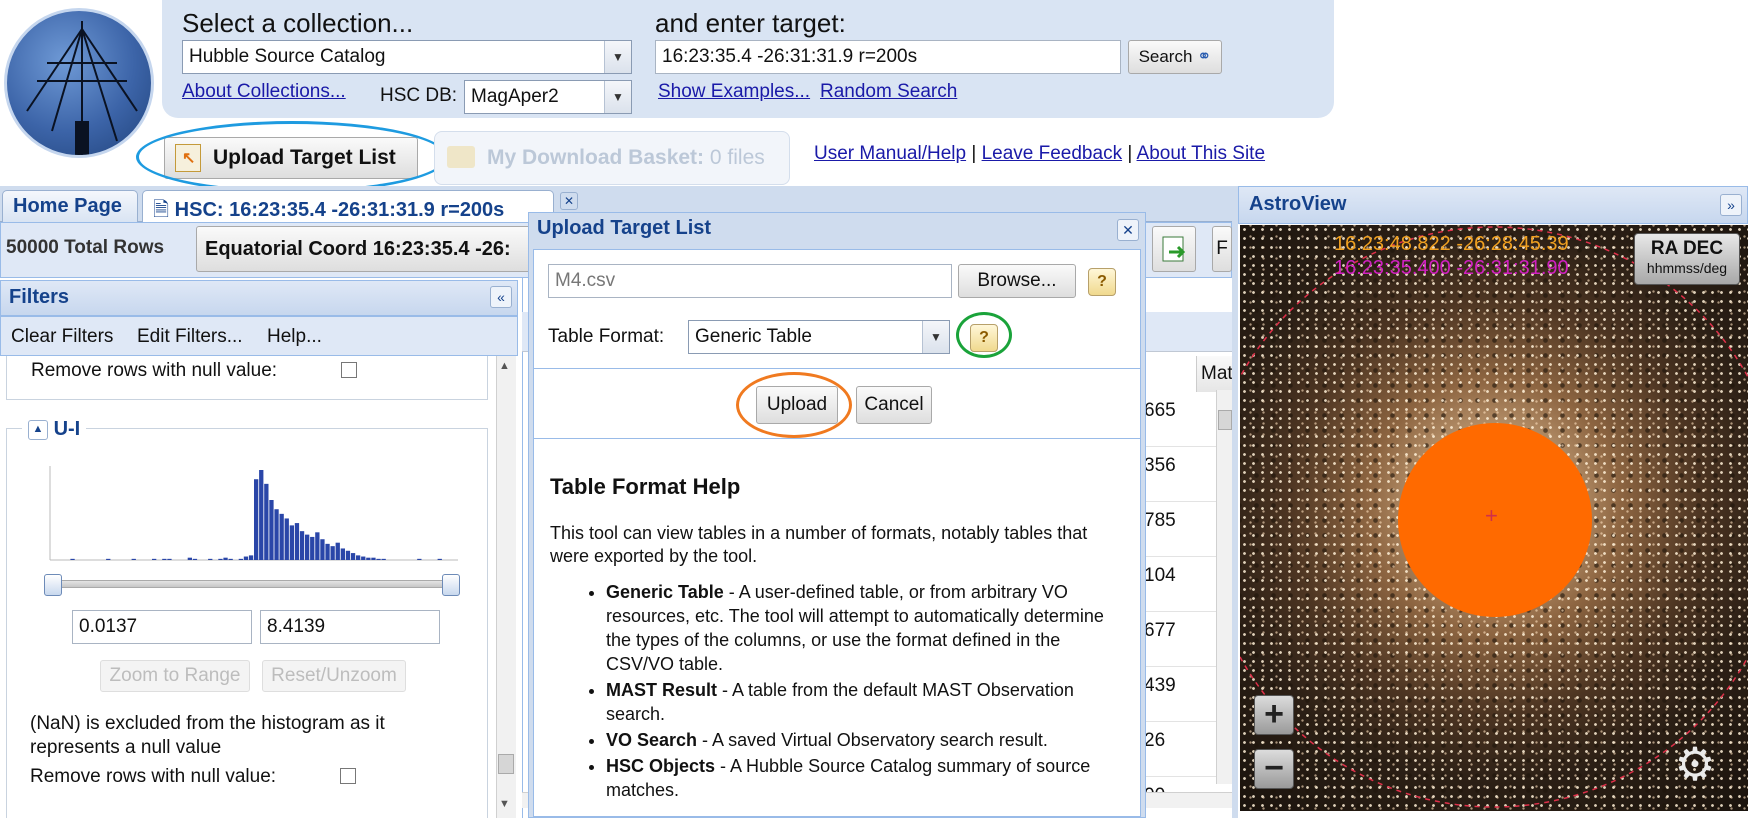 The image size is (1748, 818). Describe the element at coordinates (53, 585) in the screenshot. I see `range-slider-min-handle` at that location.